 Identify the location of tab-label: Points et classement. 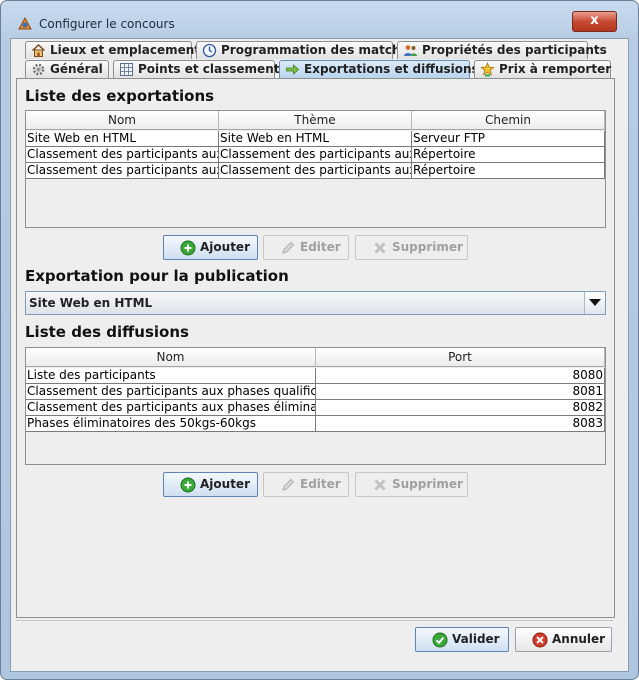
(209, 69).